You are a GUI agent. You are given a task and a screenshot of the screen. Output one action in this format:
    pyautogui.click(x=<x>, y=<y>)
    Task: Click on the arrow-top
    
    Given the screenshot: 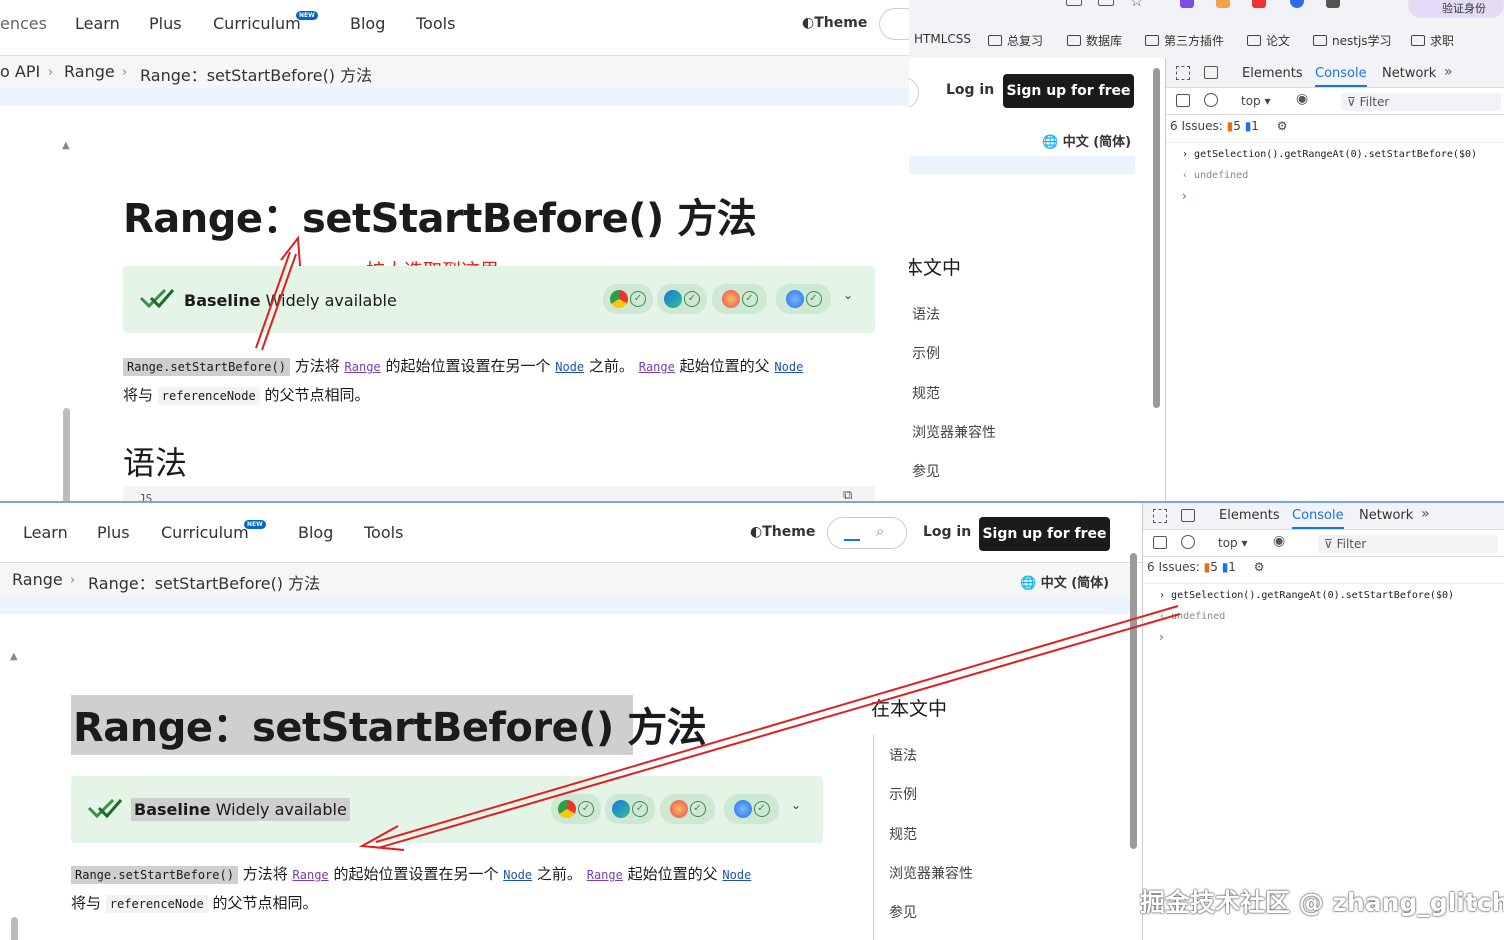 What is the action you would take?
    pyautogui.click(x=278, y=293)
    